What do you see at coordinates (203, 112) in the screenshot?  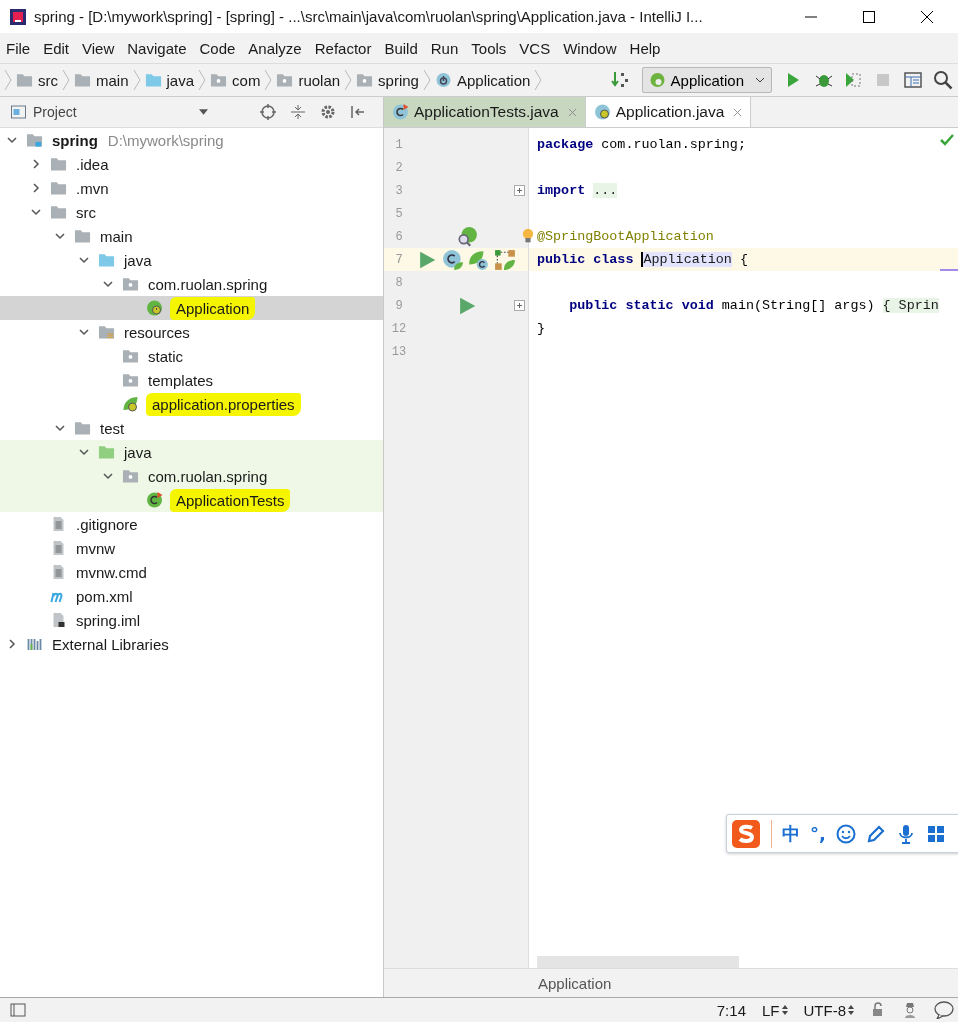 I see `dropdown-caret-icon` at bounding box center [203, 112].